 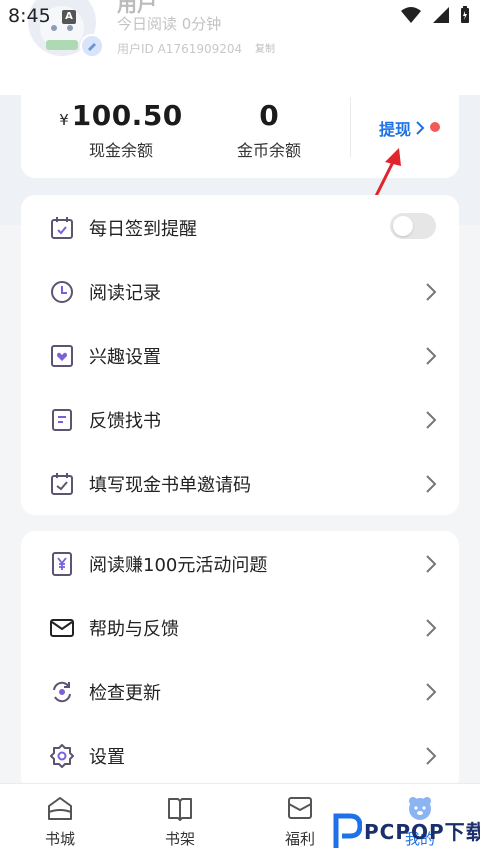 What do you see at coordinates (403, 226) in the screenshot?
I see `toggle-knob` at bounding box center [403, 226].